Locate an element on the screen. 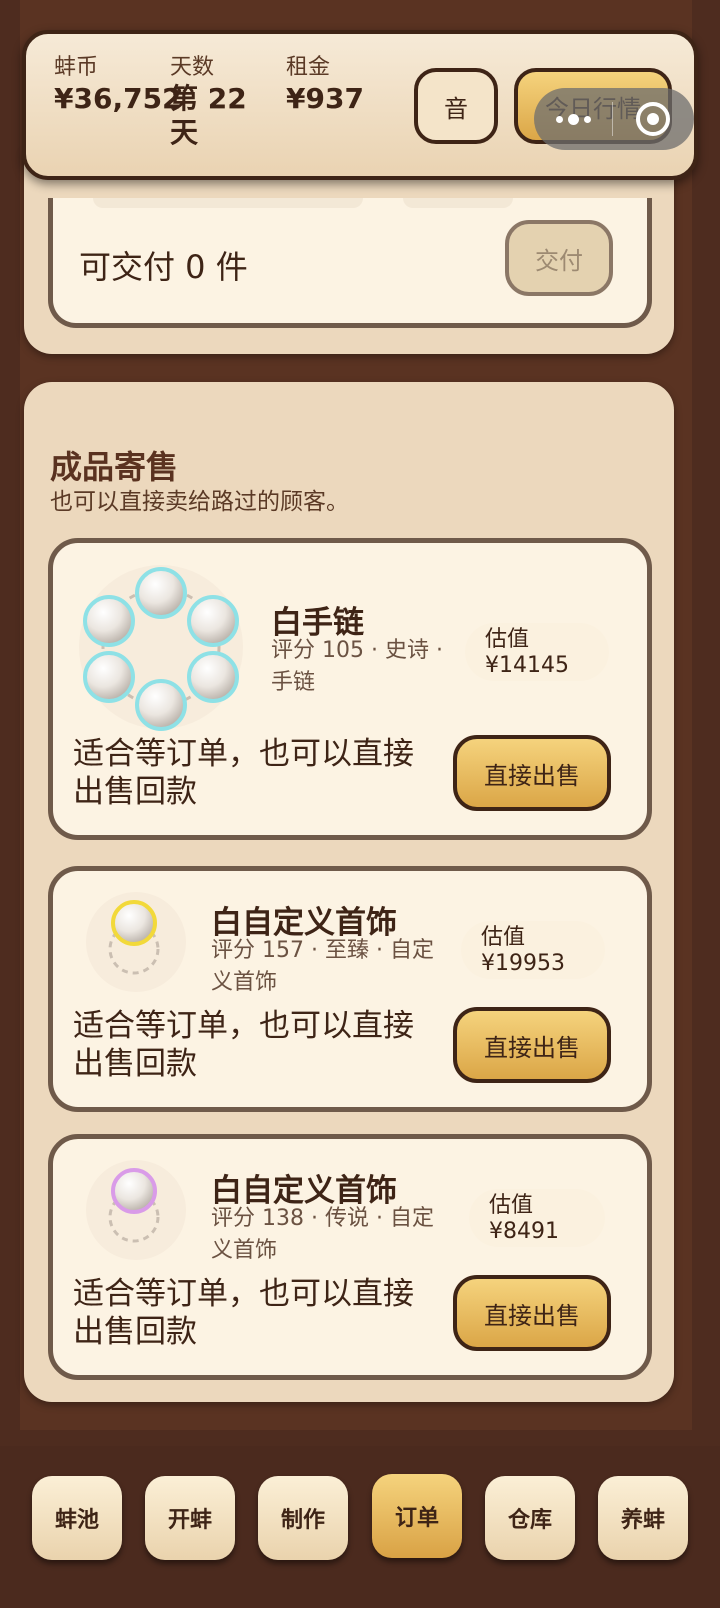 This screenshot has height=1608, width=720. bottom-tab-bar: 蚌池 开蚌 制作 订单 仓库 养蚌 is located at coordinates (360, 1527).